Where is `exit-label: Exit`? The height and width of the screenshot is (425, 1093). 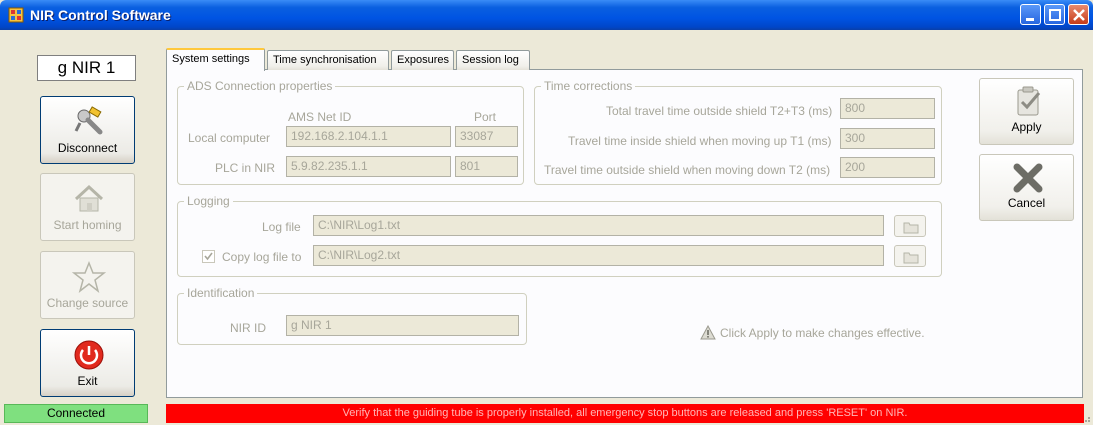
exit-label: Exit is located at coordinates (87, 381).